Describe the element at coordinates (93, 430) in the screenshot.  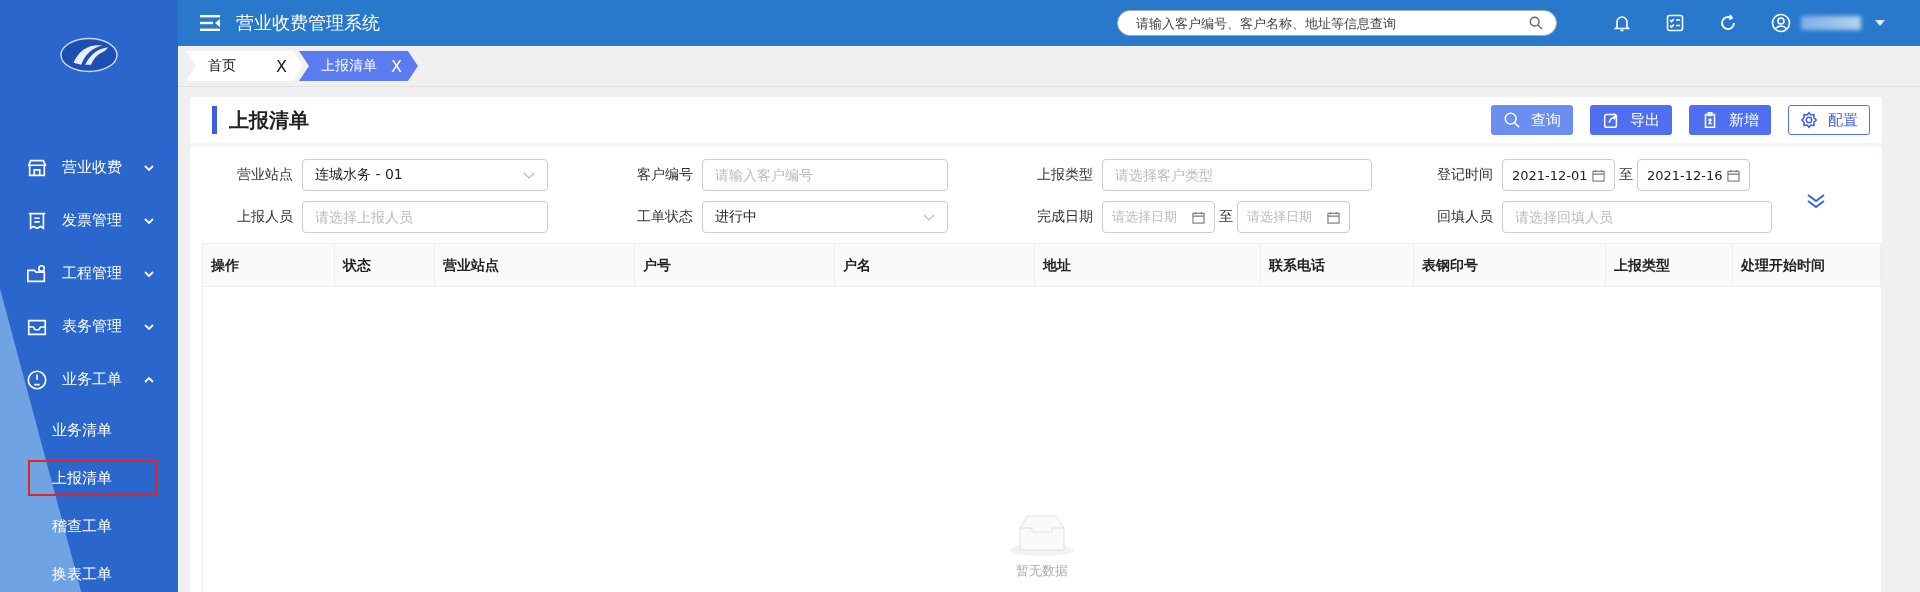
I see `sidebar-subitem: 业务清单` at that location.